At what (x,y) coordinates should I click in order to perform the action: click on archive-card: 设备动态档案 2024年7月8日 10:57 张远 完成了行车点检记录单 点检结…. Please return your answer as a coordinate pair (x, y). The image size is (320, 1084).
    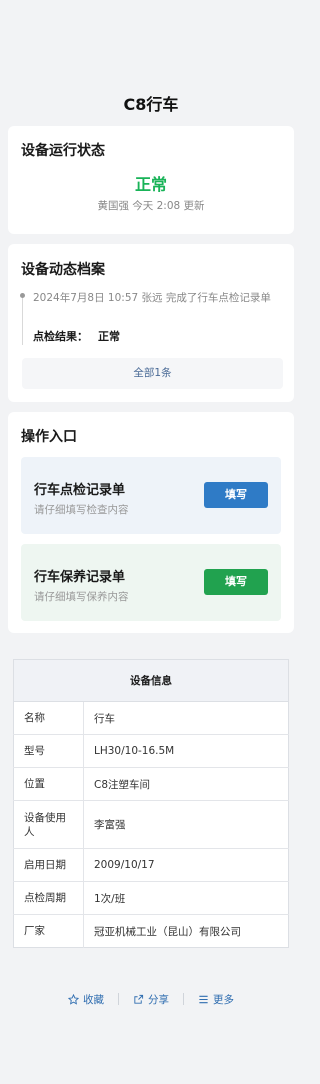
    Looking at the image, I should click on (151, 323).